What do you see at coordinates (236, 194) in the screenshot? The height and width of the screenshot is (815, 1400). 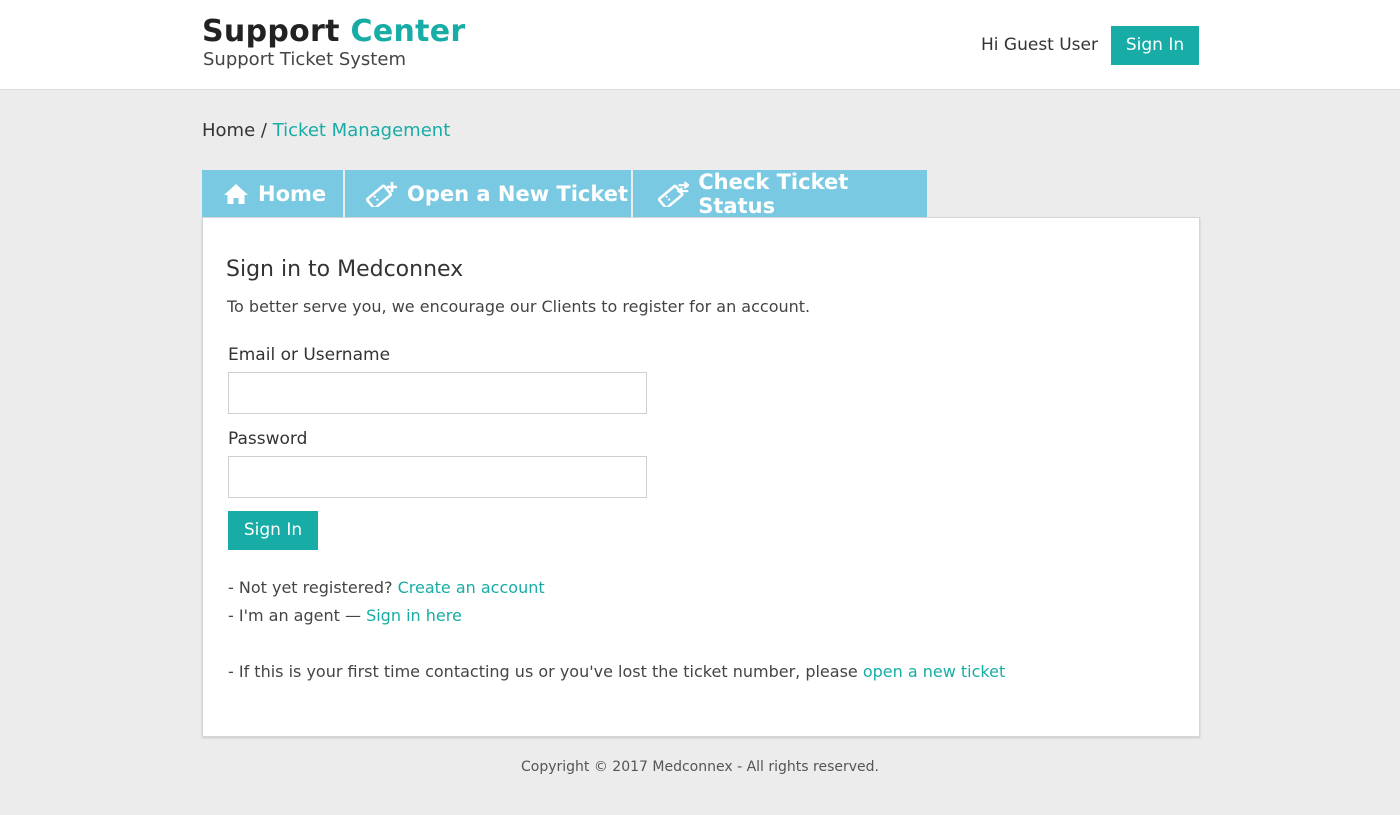 I see `home-icon` at bounding box center [236, 194].